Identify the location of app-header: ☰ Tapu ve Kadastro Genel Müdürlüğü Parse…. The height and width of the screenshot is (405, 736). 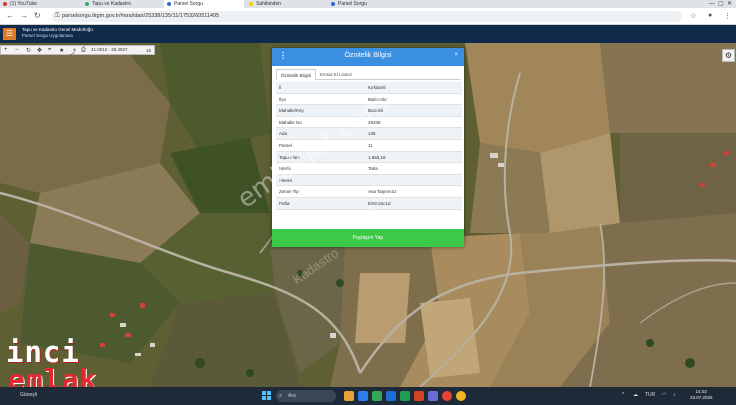
(368, 34).